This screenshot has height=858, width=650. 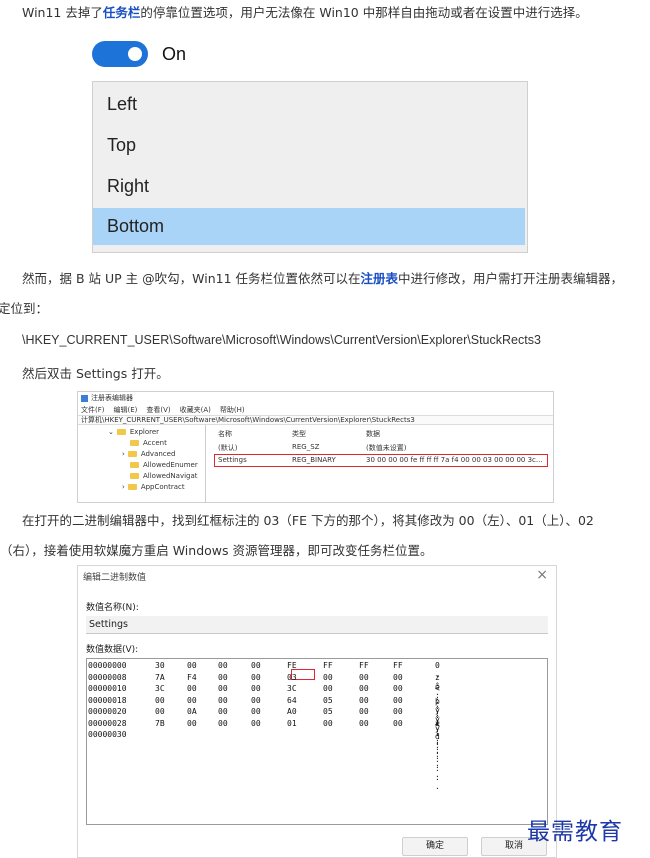 I want to click on hex-address: 00000028, so click(x=107, y=723).